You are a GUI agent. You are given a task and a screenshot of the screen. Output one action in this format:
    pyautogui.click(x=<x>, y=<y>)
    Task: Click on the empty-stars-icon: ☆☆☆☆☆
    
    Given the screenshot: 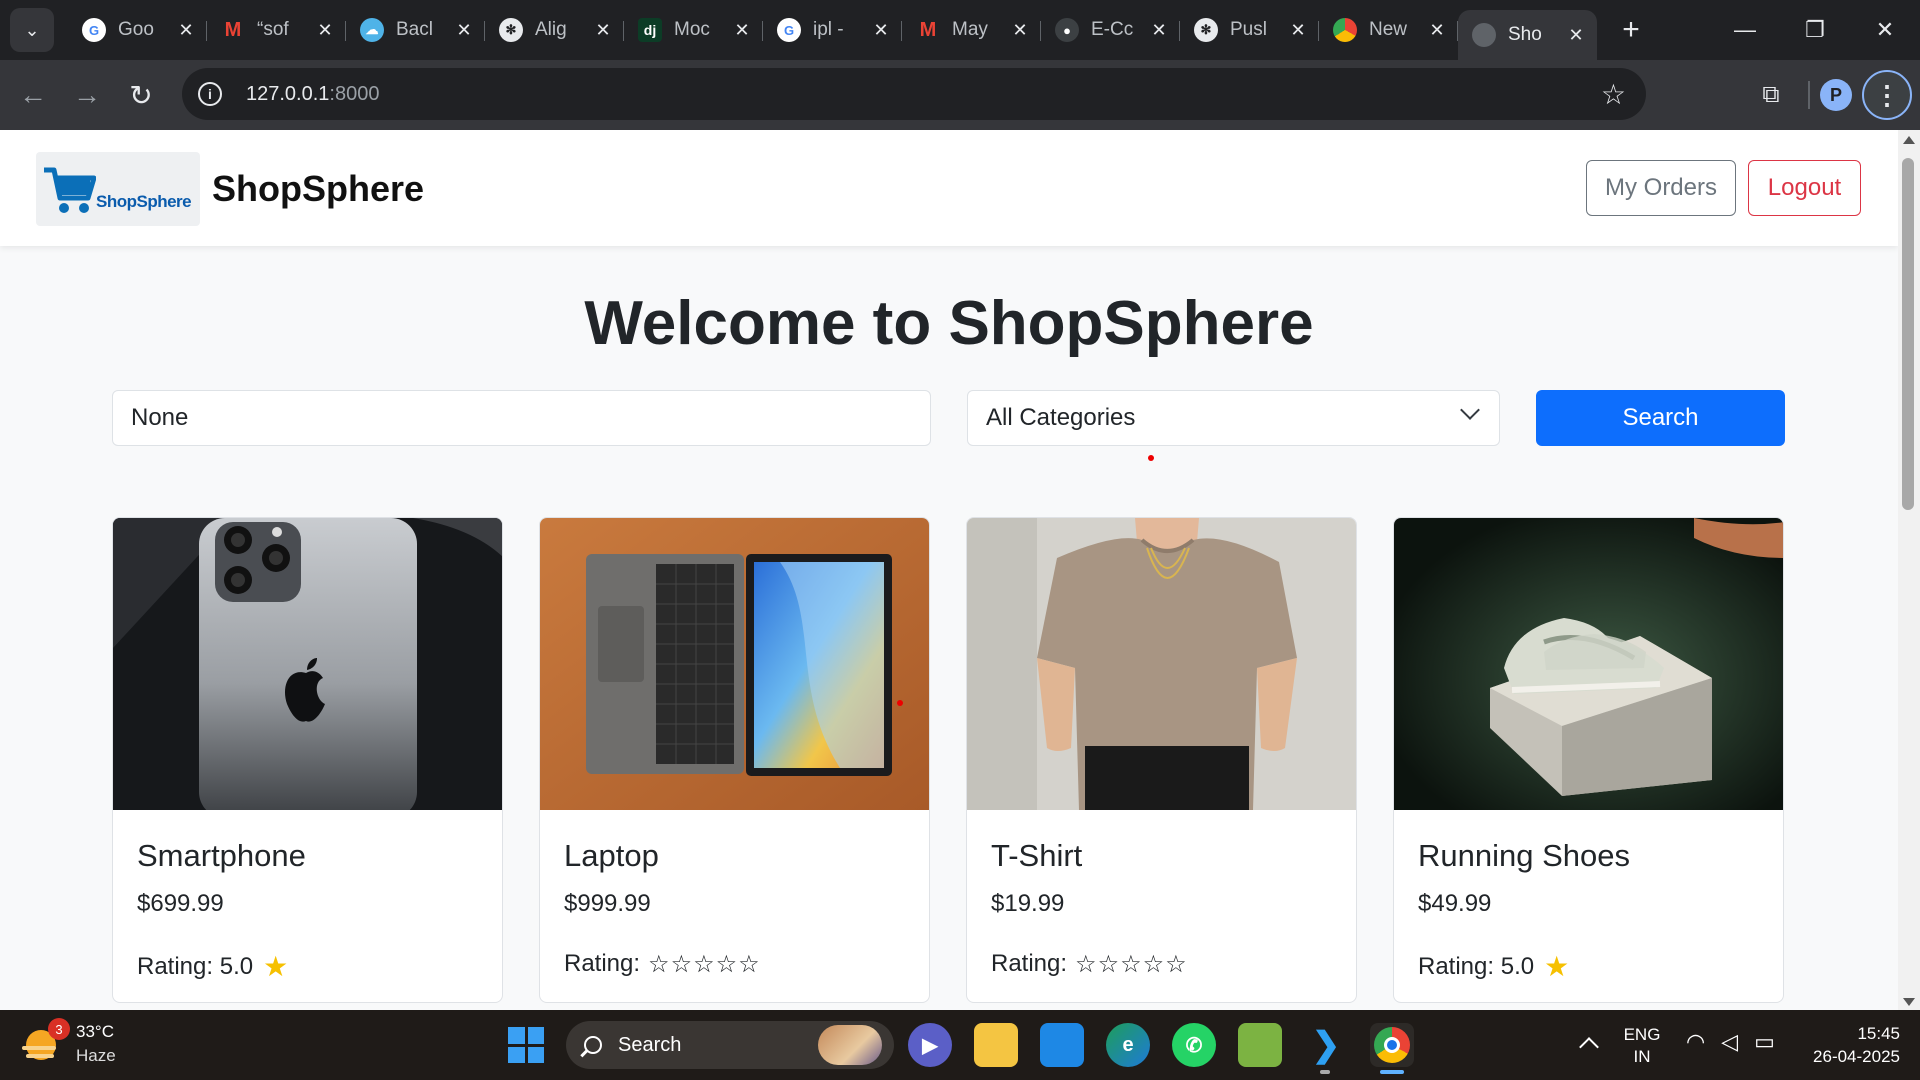 What is the action you would take?
    pyautogui.click(x=1131, y=964)
    